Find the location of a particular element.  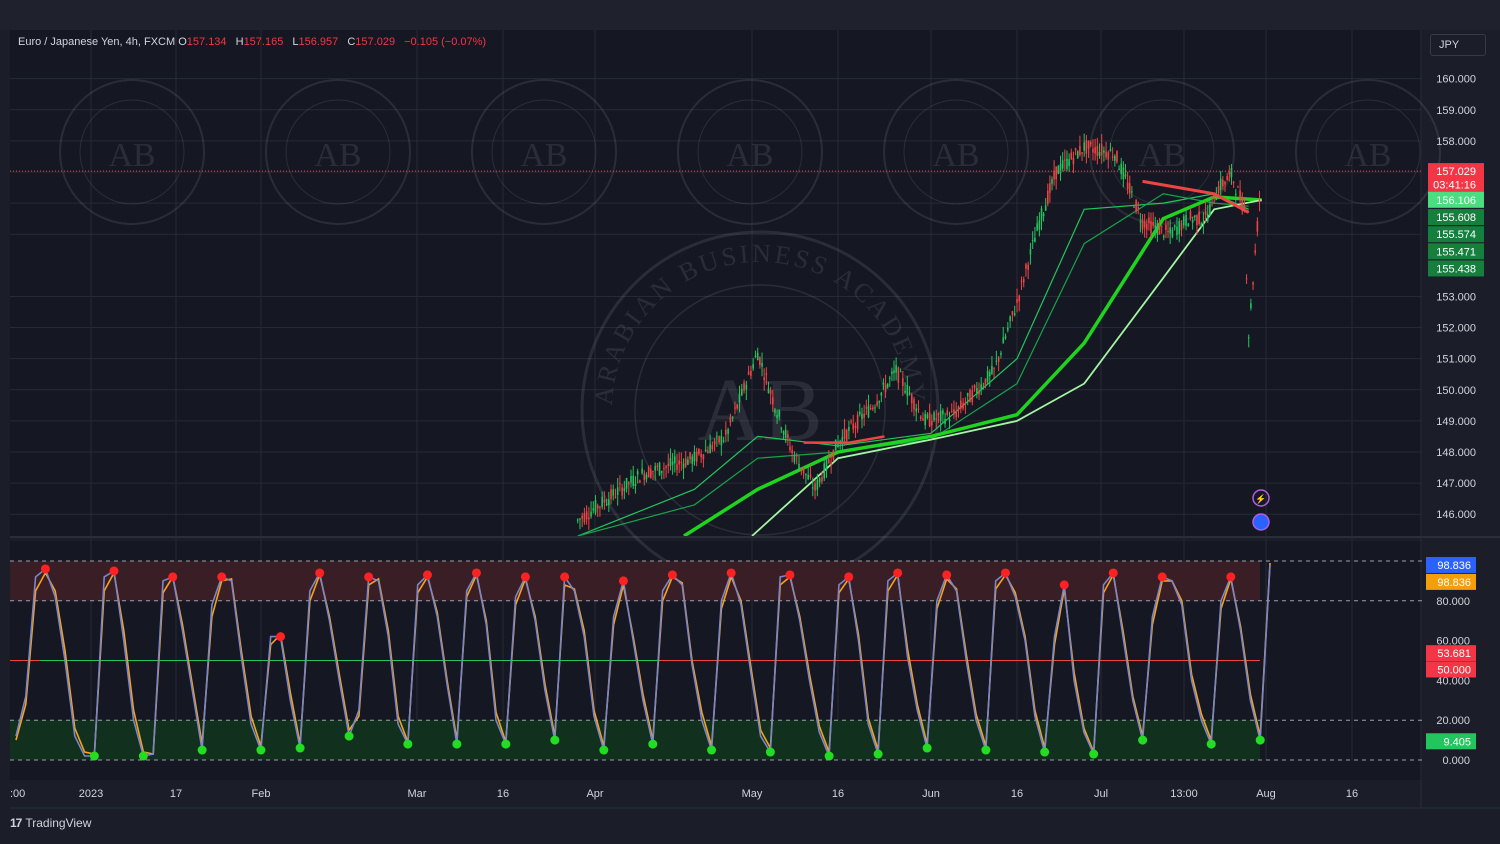

tradingview-logo: 17 TradingView is located at coordinates (50, 823).